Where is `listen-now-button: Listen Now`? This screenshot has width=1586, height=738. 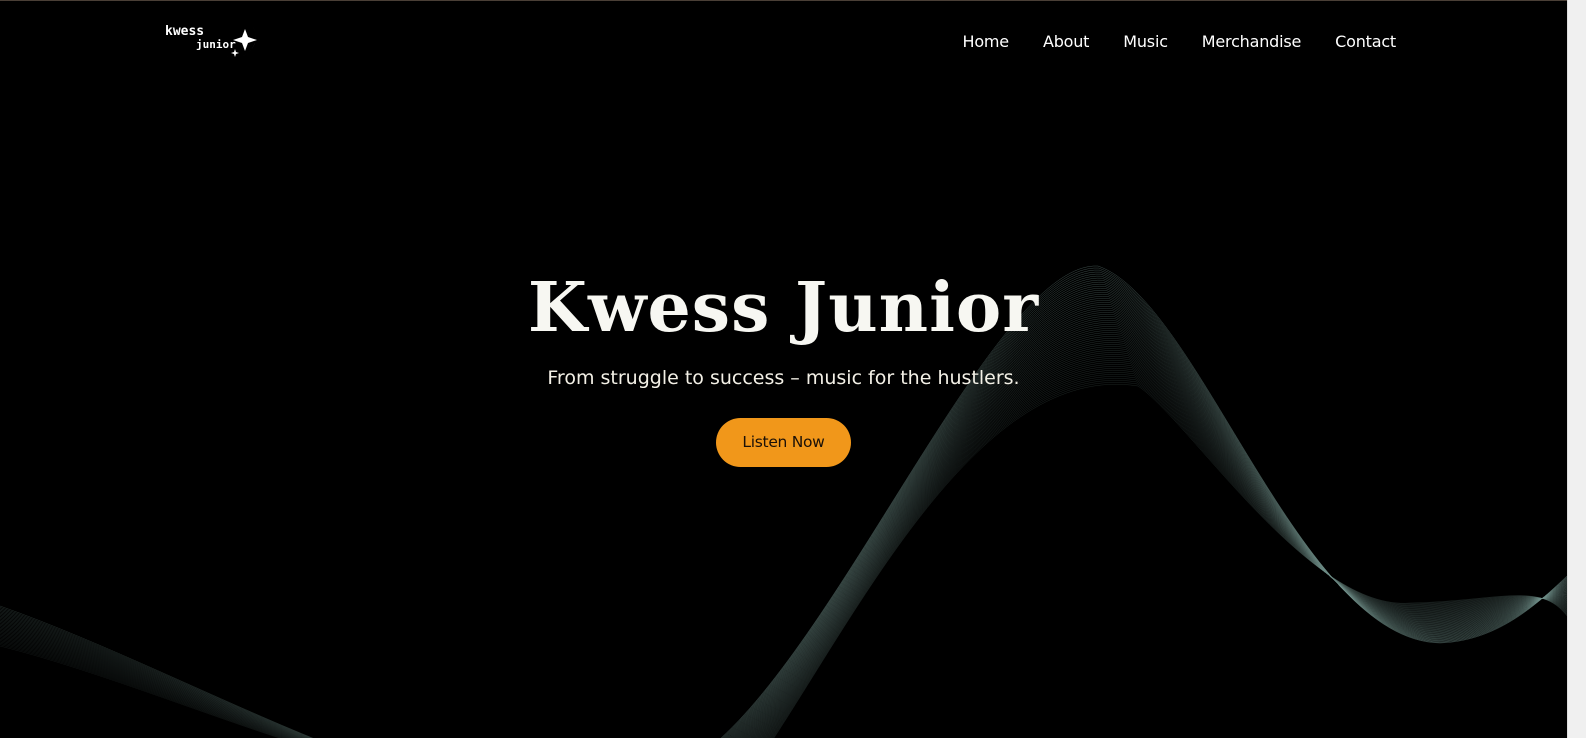
listen-now-button: Listen Now is located at coordinates (783, 442).